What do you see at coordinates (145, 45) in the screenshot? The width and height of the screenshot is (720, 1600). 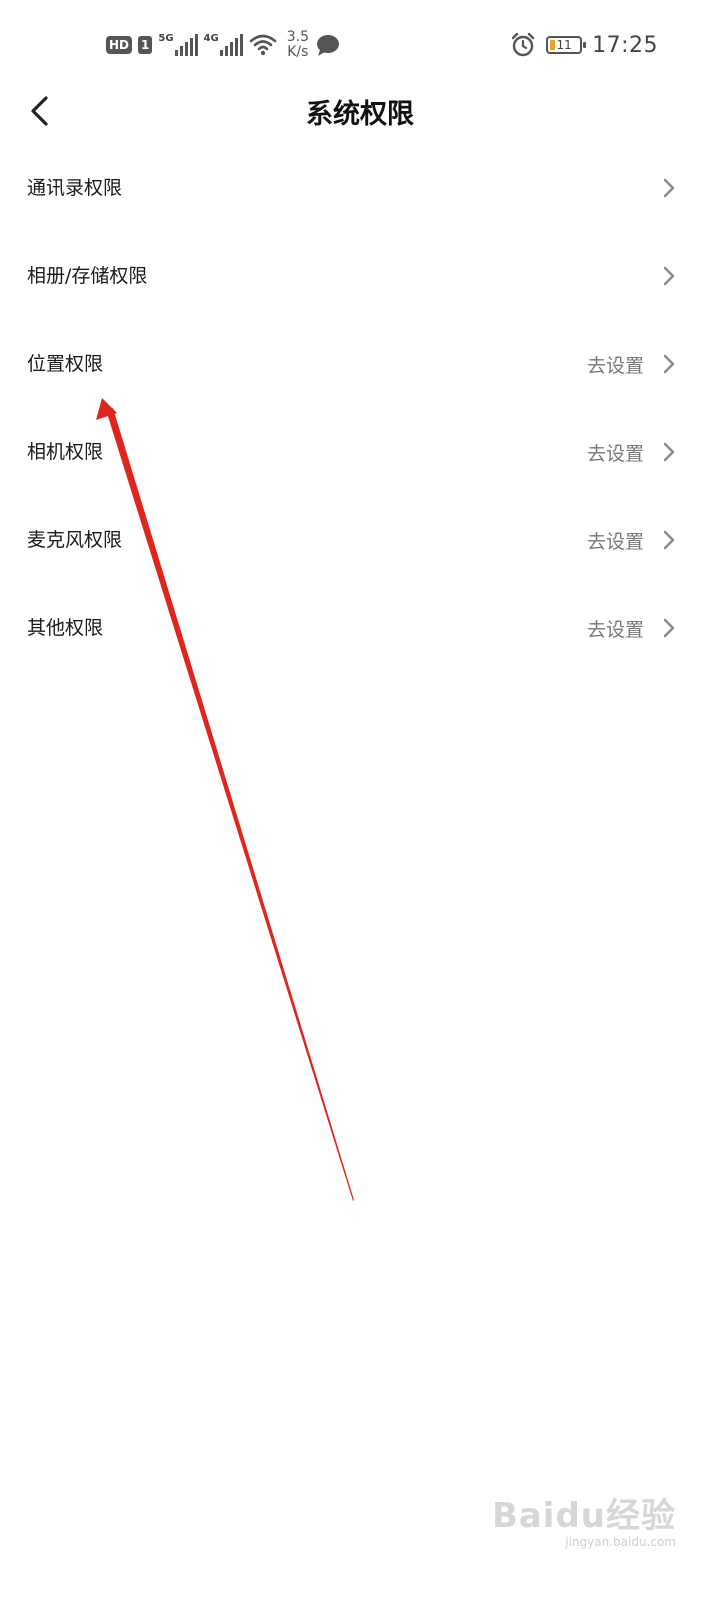 I see `sim-badge: 1` at bounding box center [145, 45].